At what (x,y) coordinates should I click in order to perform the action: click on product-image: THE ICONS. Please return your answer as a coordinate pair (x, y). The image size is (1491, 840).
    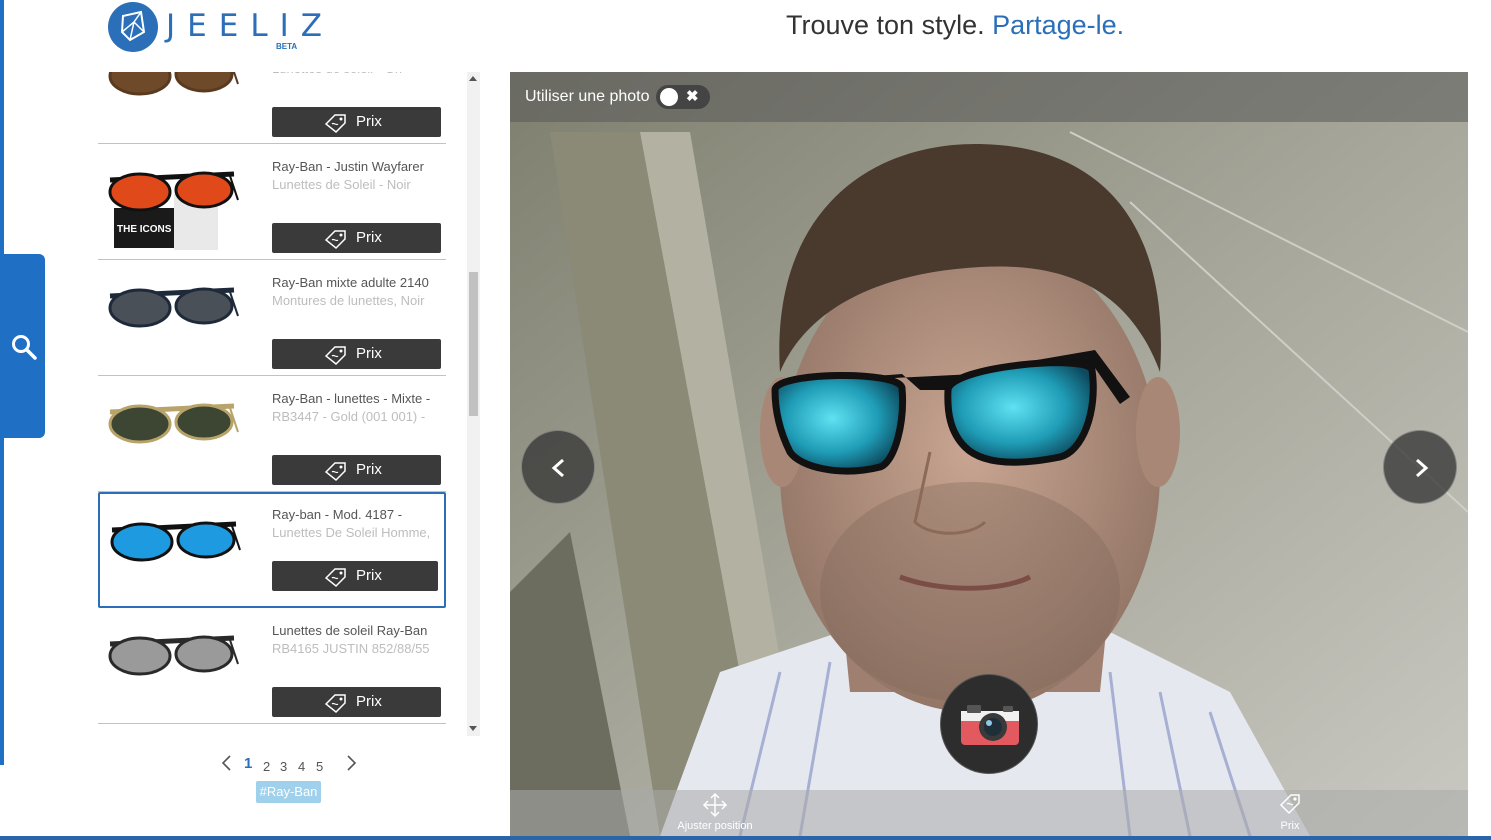
    Looking at the image, I should click on (172, 200).